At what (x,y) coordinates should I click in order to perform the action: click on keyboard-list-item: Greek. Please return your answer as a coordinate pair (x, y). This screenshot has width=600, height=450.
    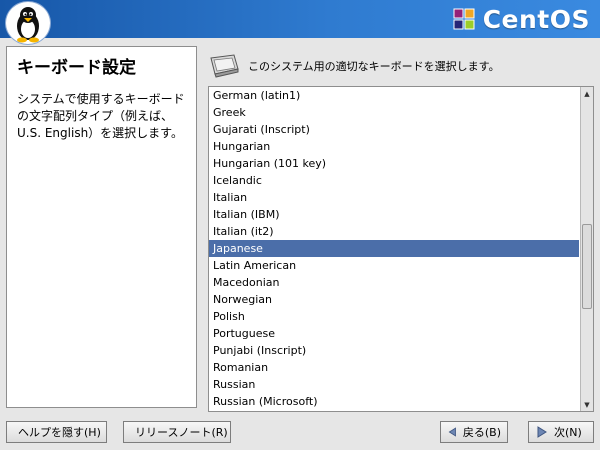
    Looking at the image, I should click on (394, 112).